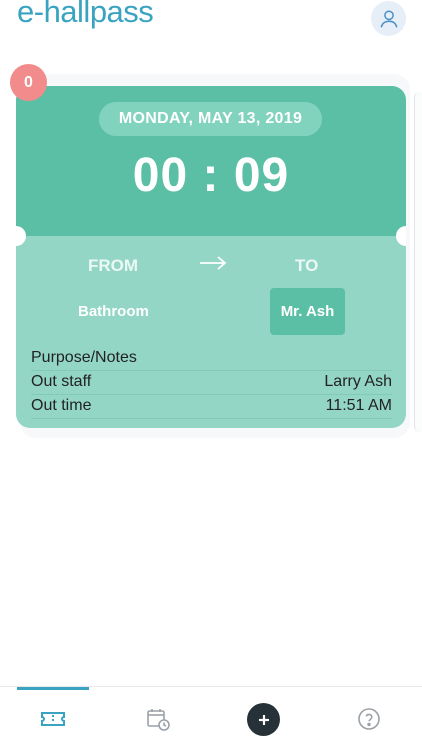  I want to click on app-header: e-hallpass, so click(211, 24).